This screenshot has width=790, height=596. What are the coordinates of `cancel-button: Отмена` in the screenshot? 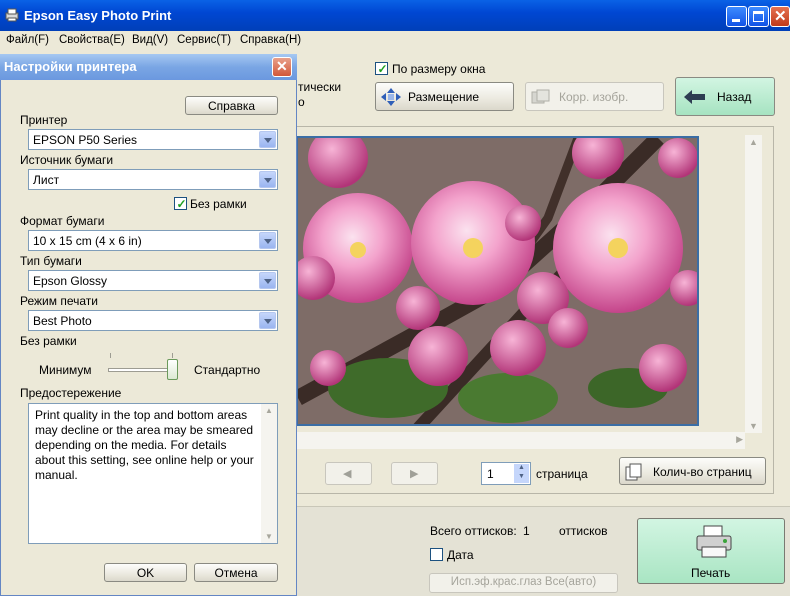 It's located at (236, 572).